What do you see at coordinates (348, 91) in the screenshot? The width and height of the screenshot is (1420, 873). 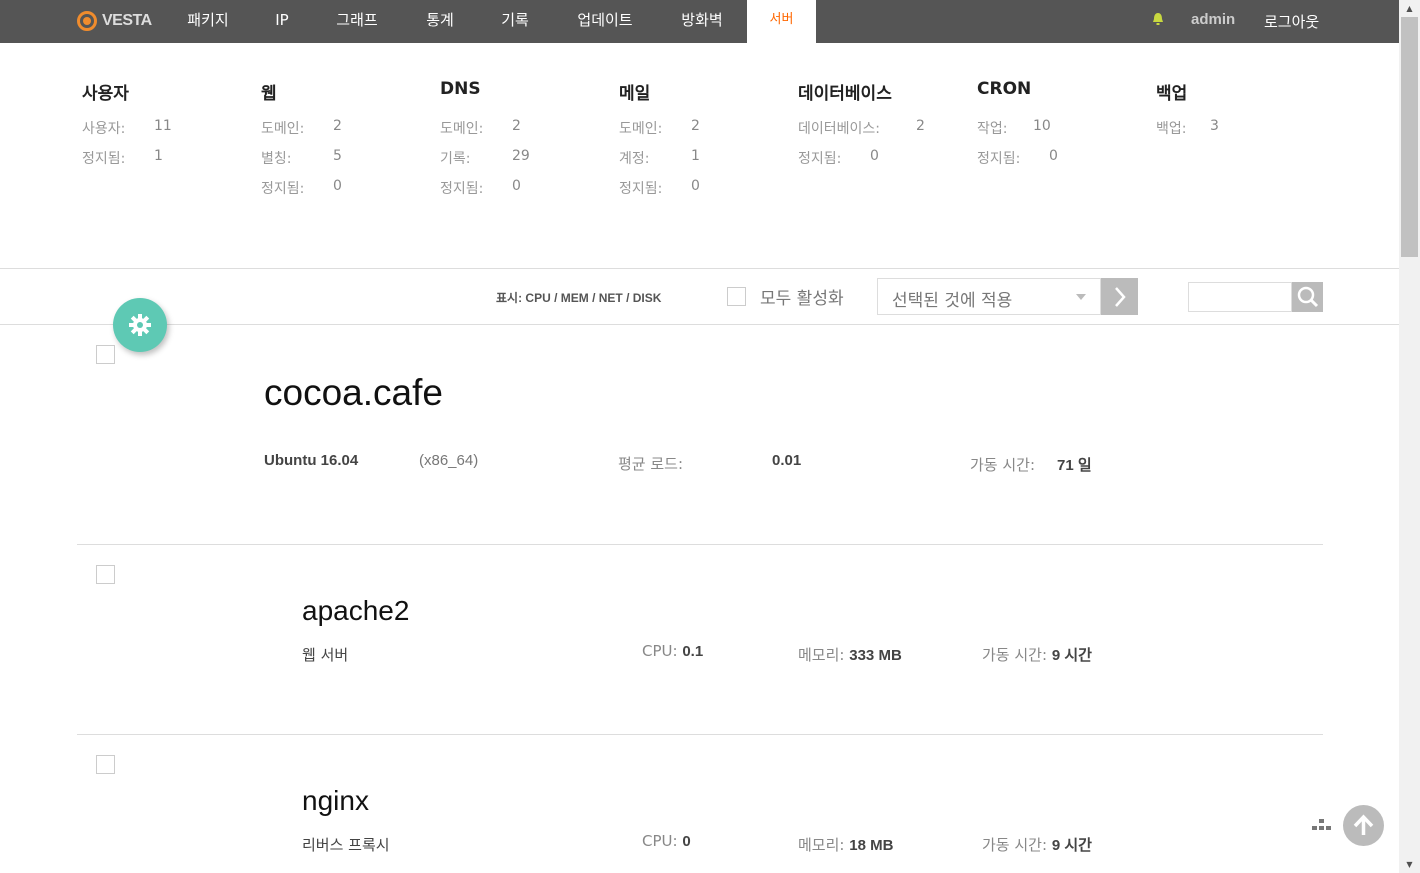 I see `stat-title: 웹` at bounding box center [348, 91].